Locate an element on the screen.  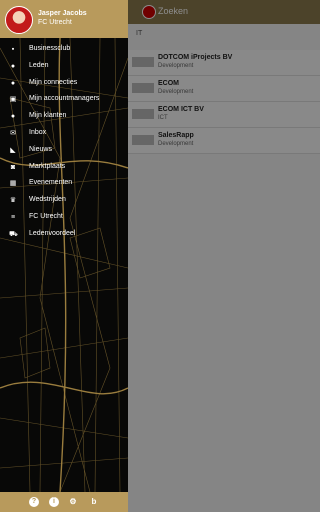
people-icon: ● is located at coordinates (13, 83).